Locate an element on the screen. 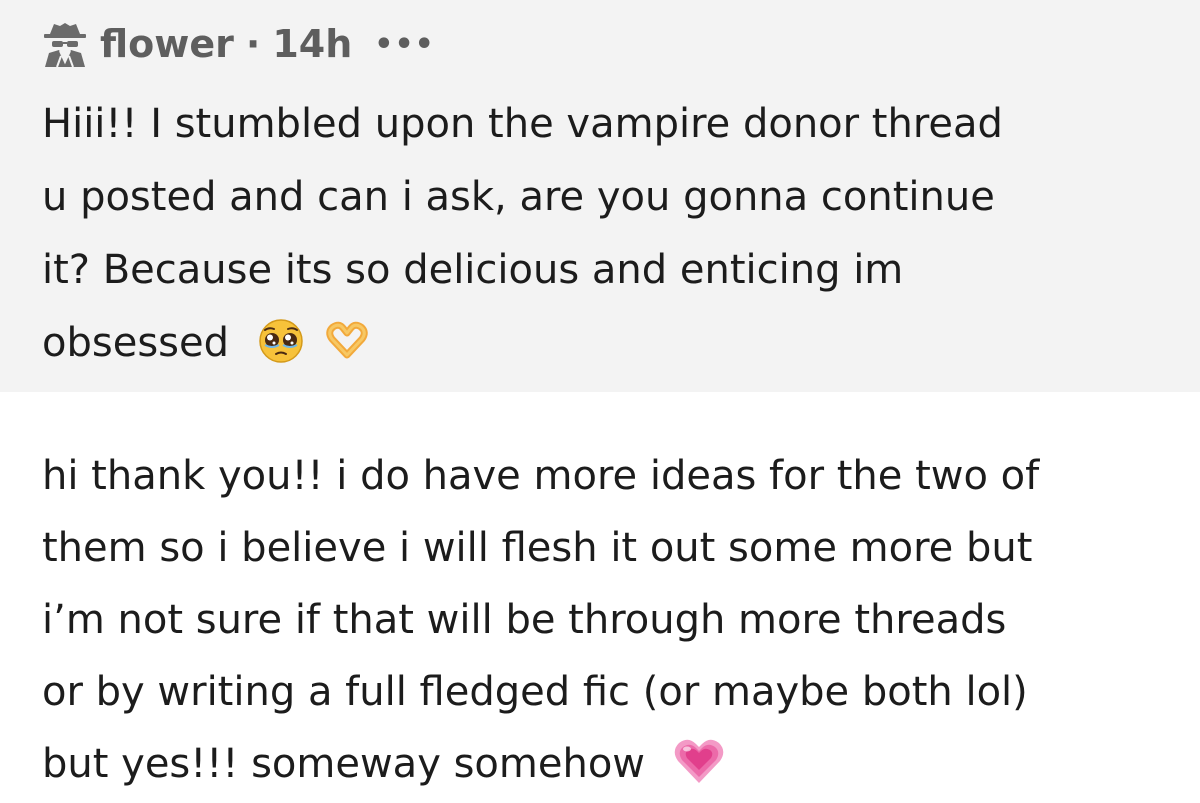 This screenshot has height=803, width=1200. ask-timestamp: 14h is located at coordinates (312, 44).